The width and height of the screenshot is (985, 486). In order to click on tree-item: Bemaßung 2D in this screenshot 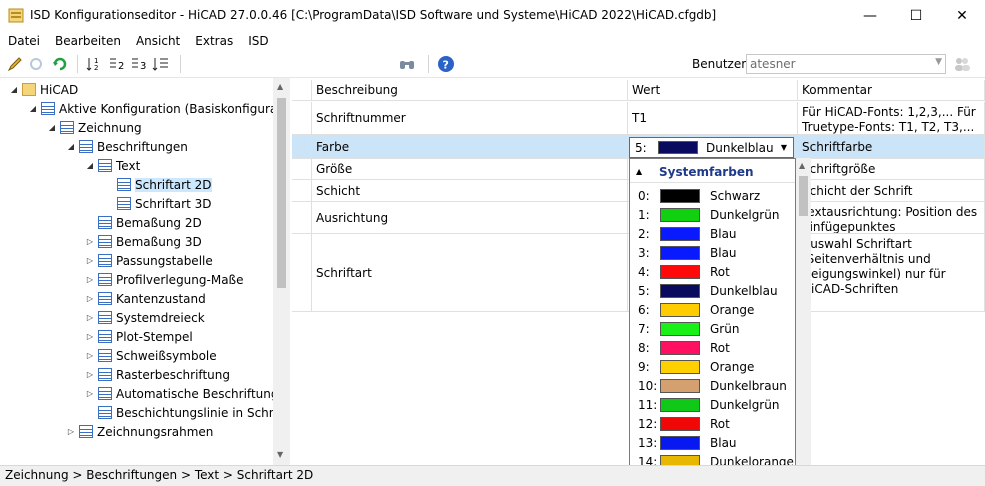, I will do `click(143, 222)`.